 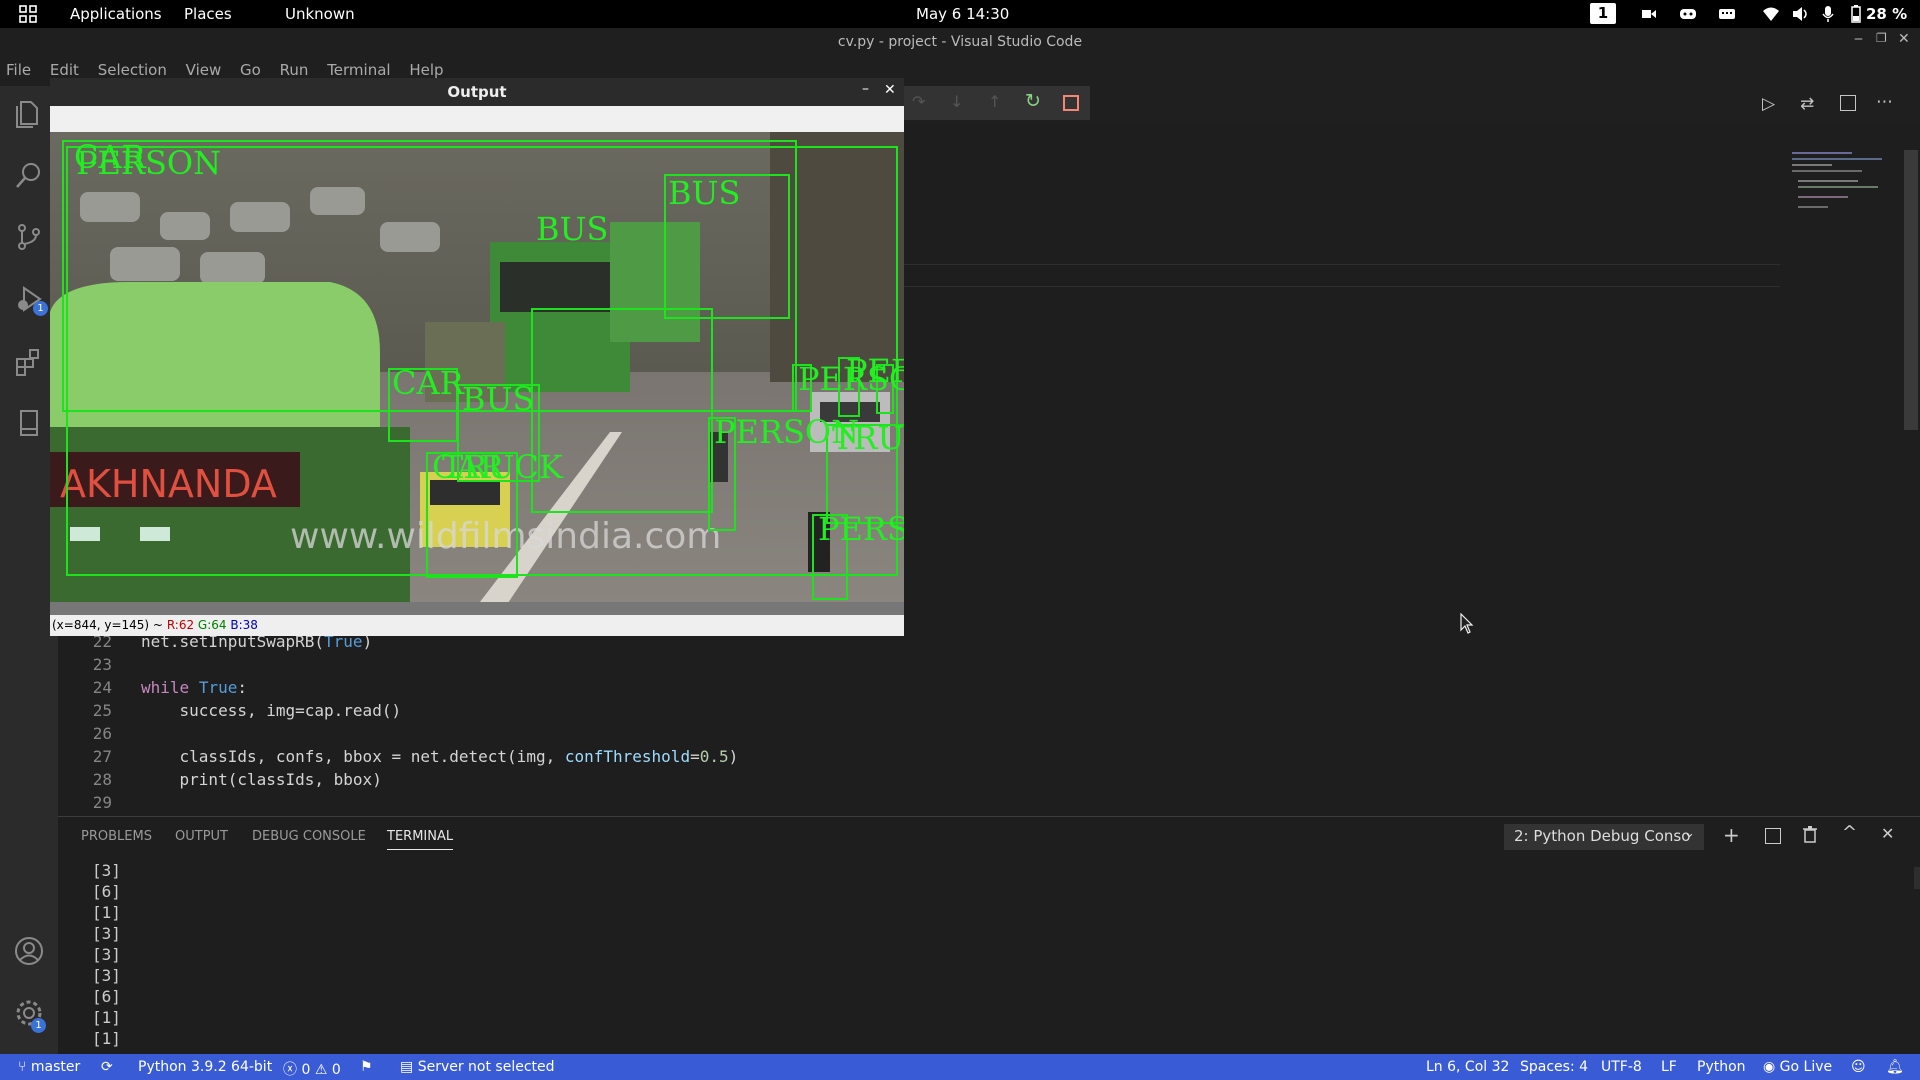 What do you see at coordinates (1649, 14) in the screenshot?
I see `camera-icon` at bounding box center [1649, 14].